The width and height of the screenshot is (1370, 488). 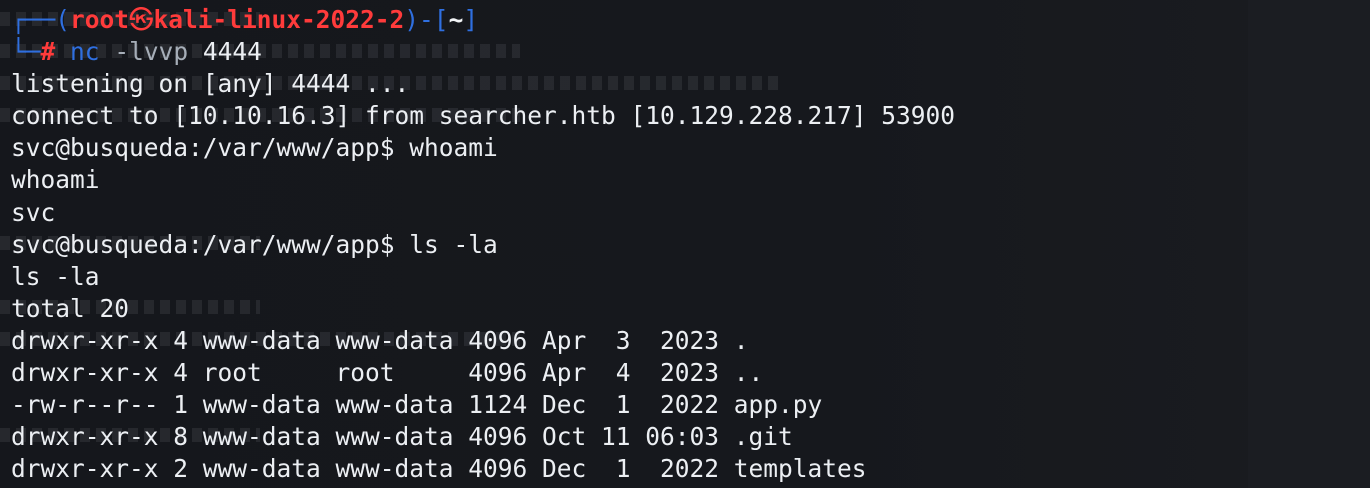 What do you see at coordinates (232, 52) in the screenshot?
I see `command-port: 4444` at bounding box center [232, 52].